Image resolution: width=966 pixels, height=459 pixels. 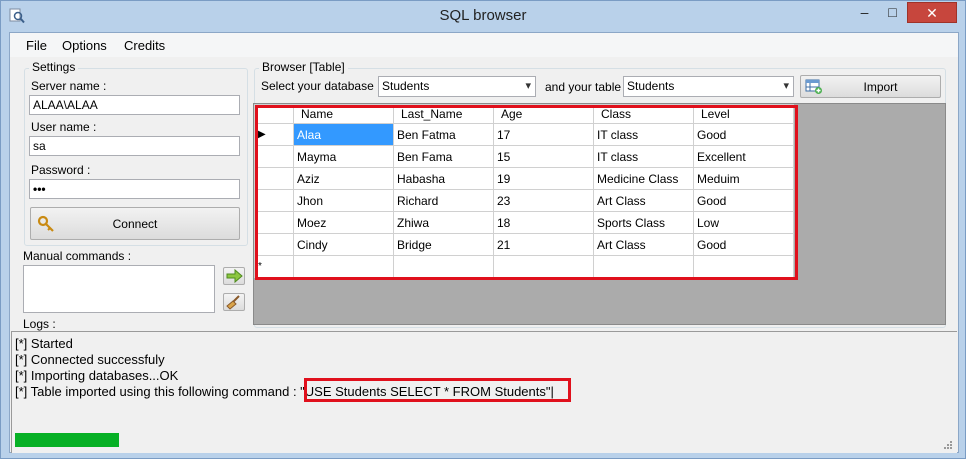 What do you see at coordinates (343, 244) in the screenshot?
I see `grid-cell: Cindy` at bounding box center [343, 244].